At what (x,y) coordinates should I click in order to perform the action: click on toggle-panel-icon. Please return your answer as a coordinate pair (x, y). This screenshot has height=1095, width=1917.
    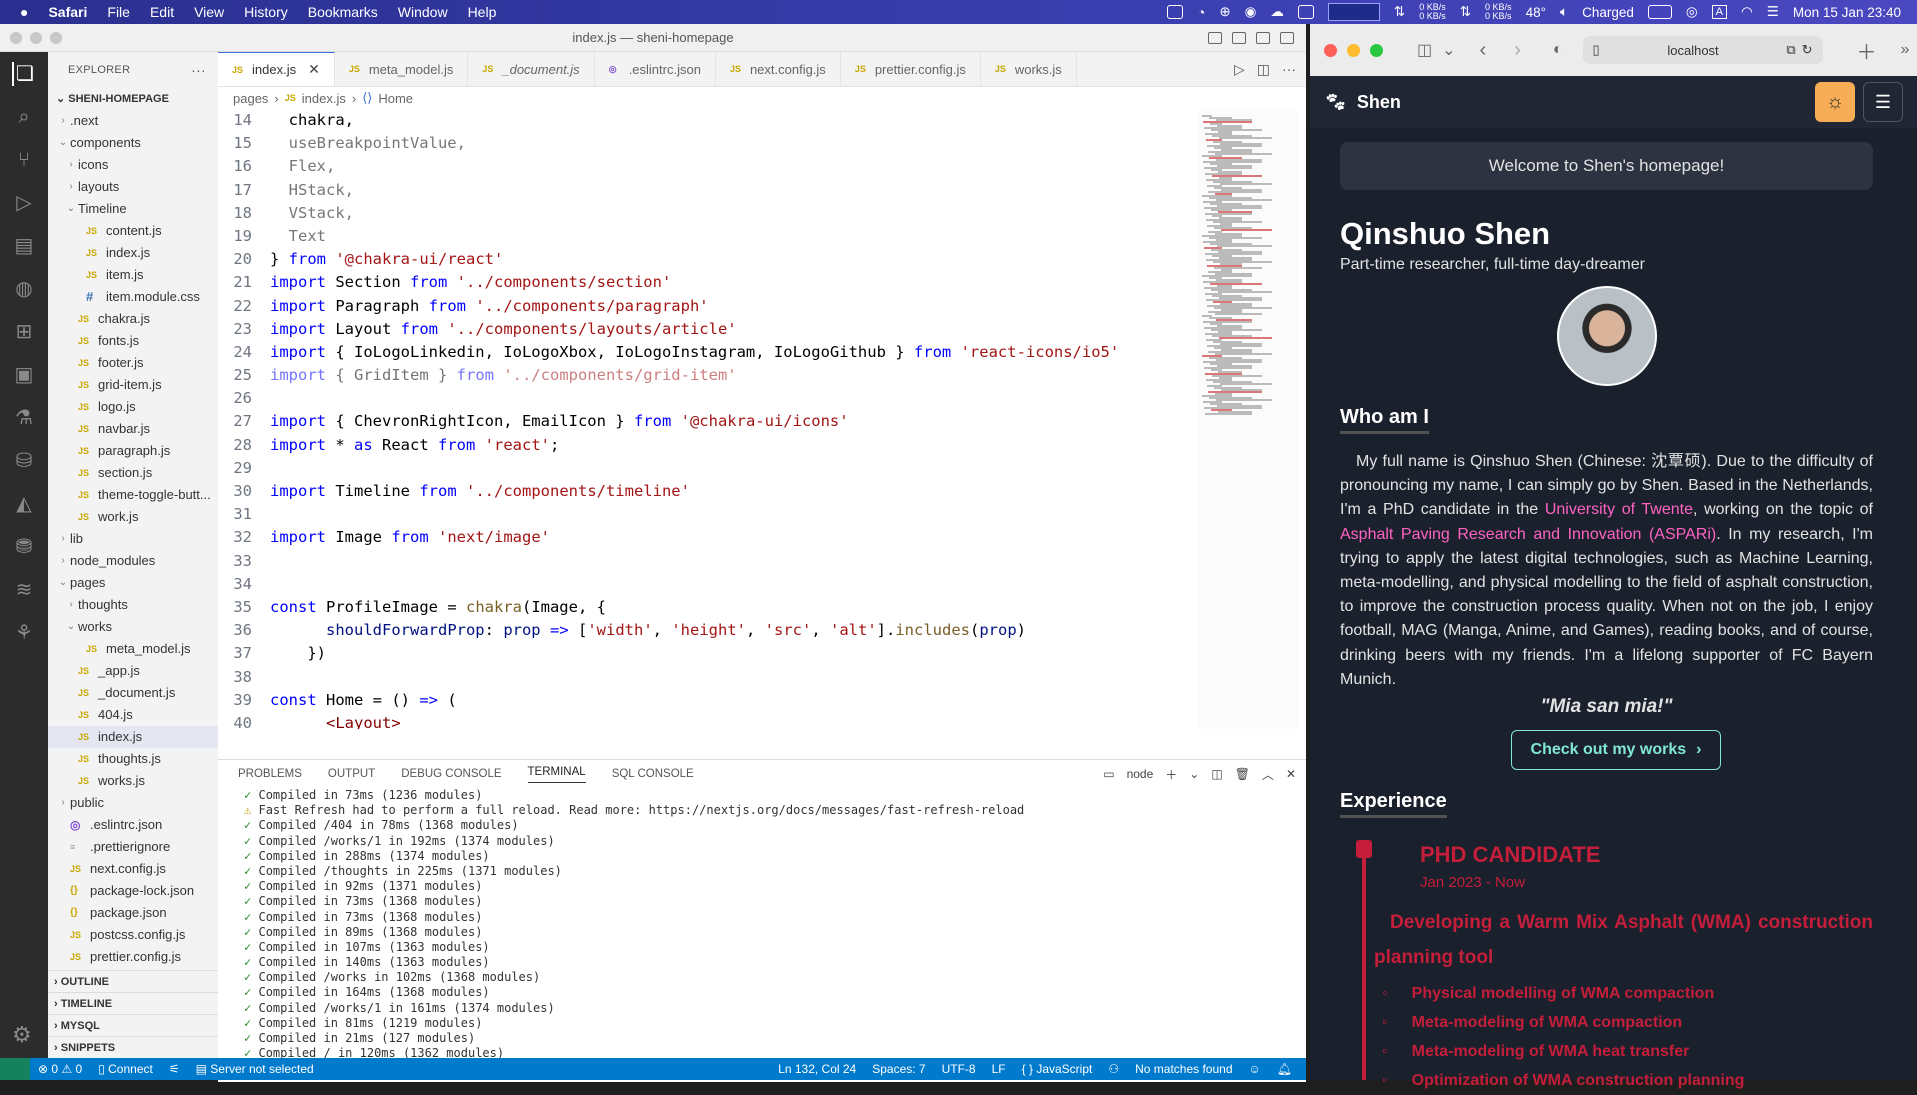
    Looking at the image, I should click on (1239, 37).